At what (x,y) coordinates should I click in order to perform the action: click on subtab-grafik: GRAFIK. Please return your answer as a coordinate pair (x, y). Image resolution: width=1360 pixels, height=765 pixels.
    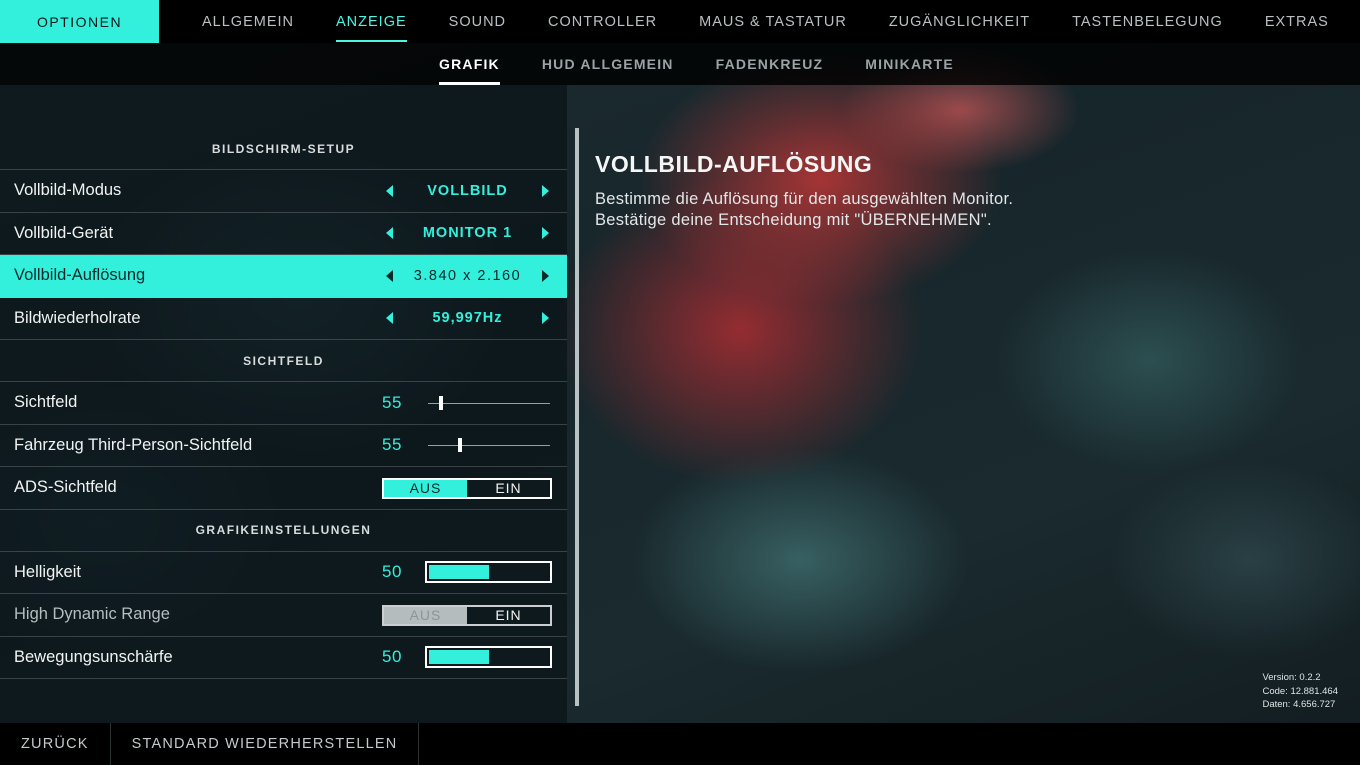
    Looking at the image, I should click on (469, 64).